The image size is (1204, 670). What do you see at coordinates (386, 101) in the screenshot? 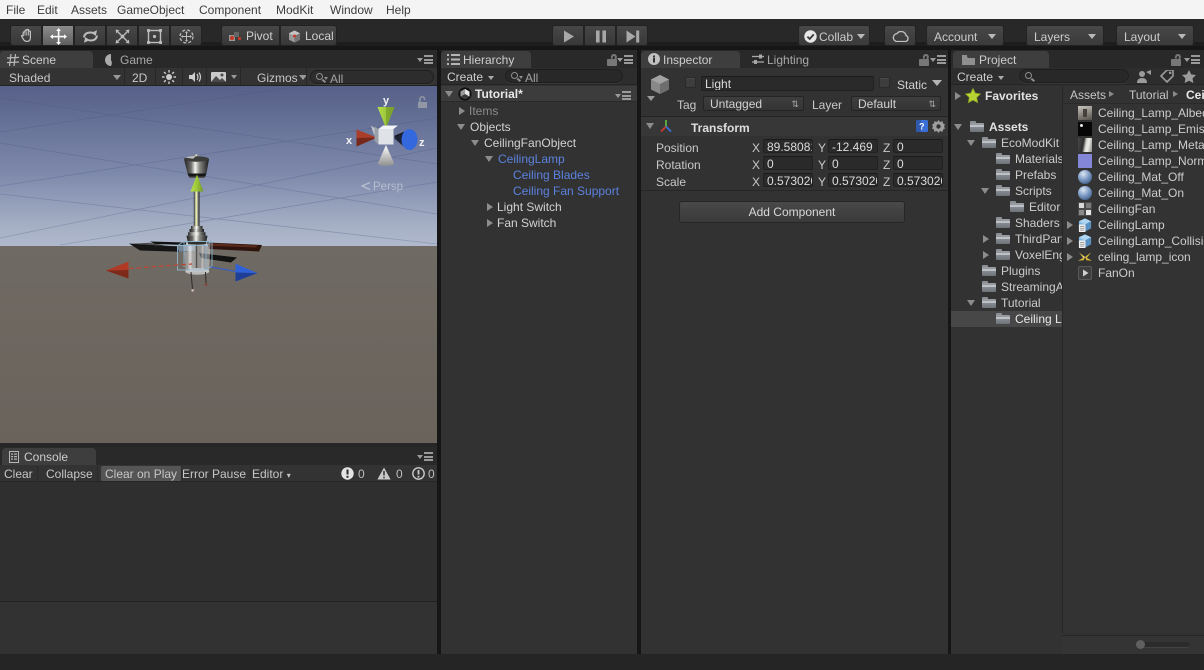
I see `svg-text: y` at bounding box center [386, 101].